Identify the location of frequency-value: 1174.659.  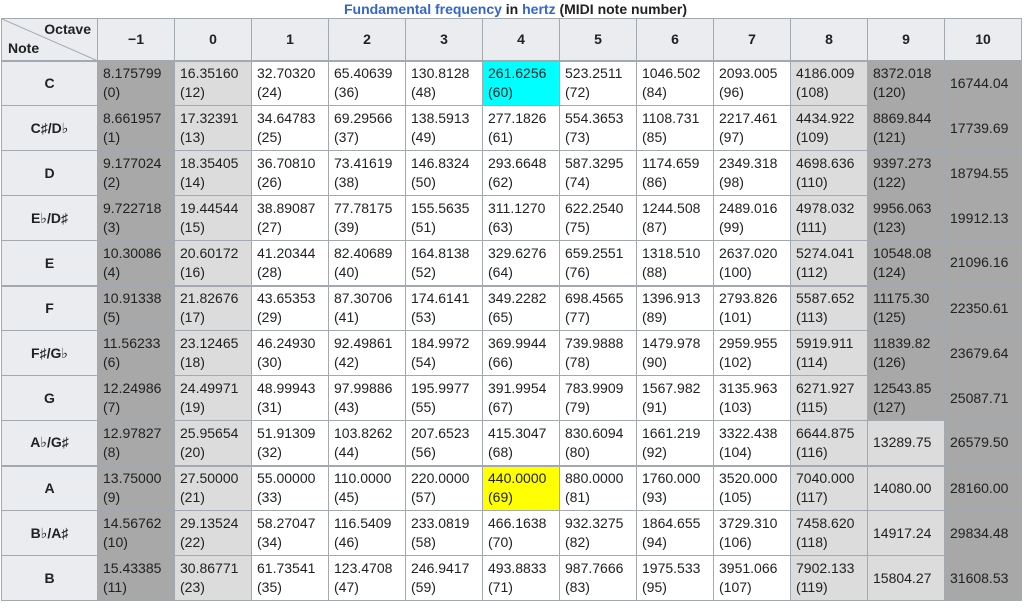
(671, 163).